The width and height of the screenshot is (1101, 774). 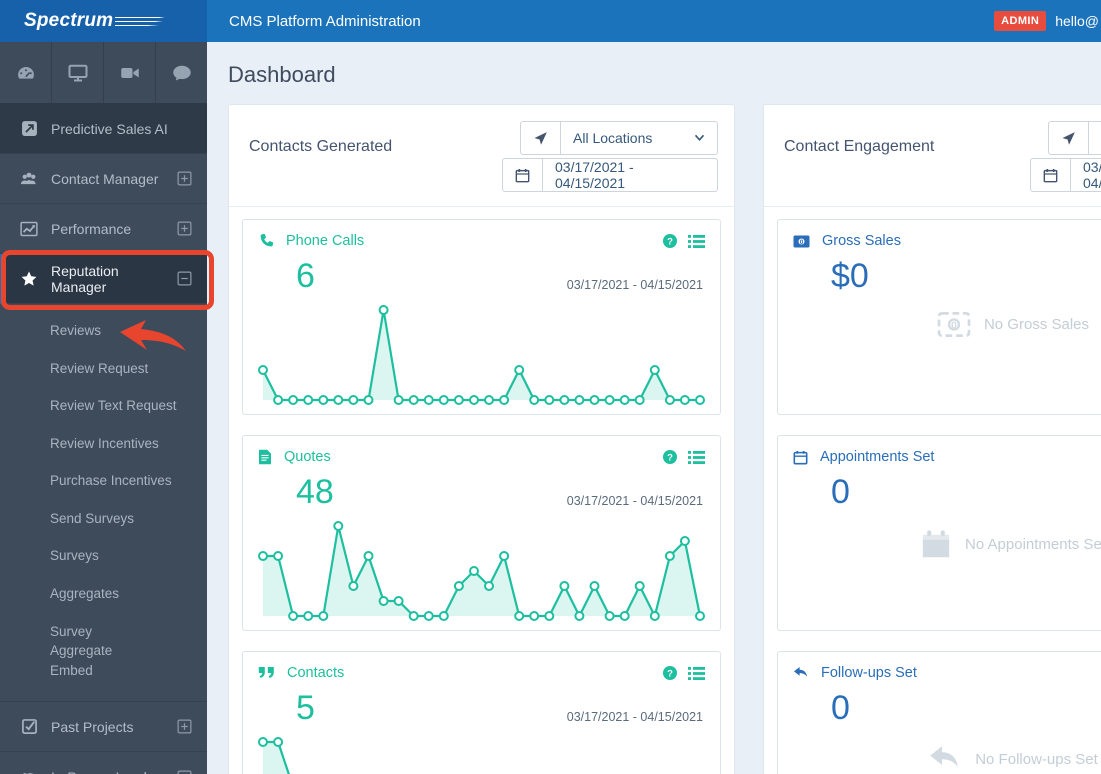 I want to click on phone-calls-card: Phone Calls ? 6 03/17/2021 - 04/15/2021, so click(x=481, y=317).